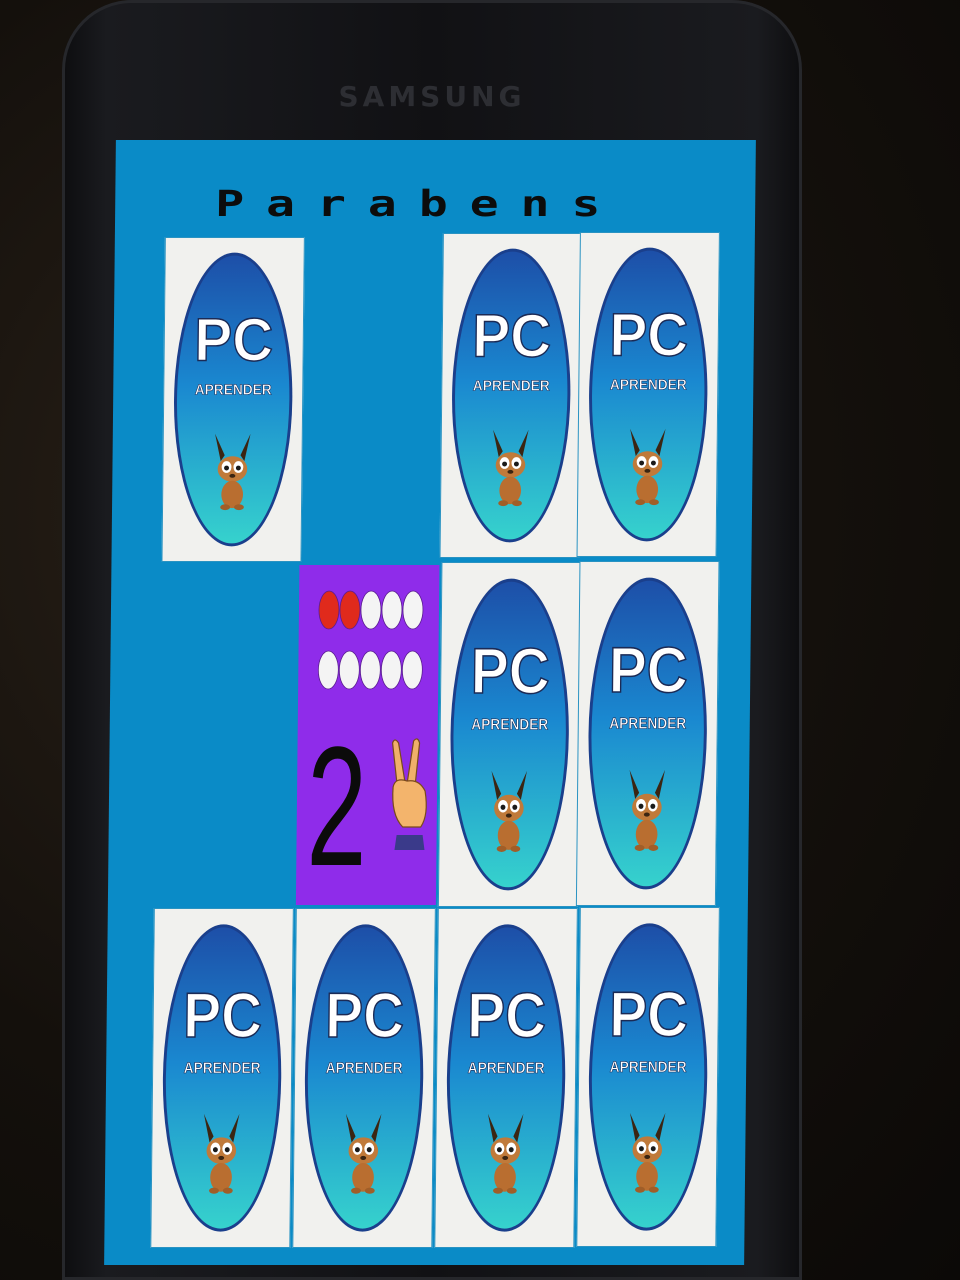  What do you see at coordinates (432, 96) in the screenshot?
I see `device-brand: SAMSUNG` at bounding box center [432, 96].